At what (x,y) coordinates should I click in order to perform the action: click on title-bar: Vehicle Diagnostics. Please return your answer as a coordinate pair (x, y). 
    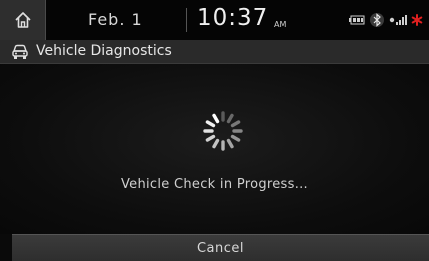
    Looking at the image, I should click on (214, 52).